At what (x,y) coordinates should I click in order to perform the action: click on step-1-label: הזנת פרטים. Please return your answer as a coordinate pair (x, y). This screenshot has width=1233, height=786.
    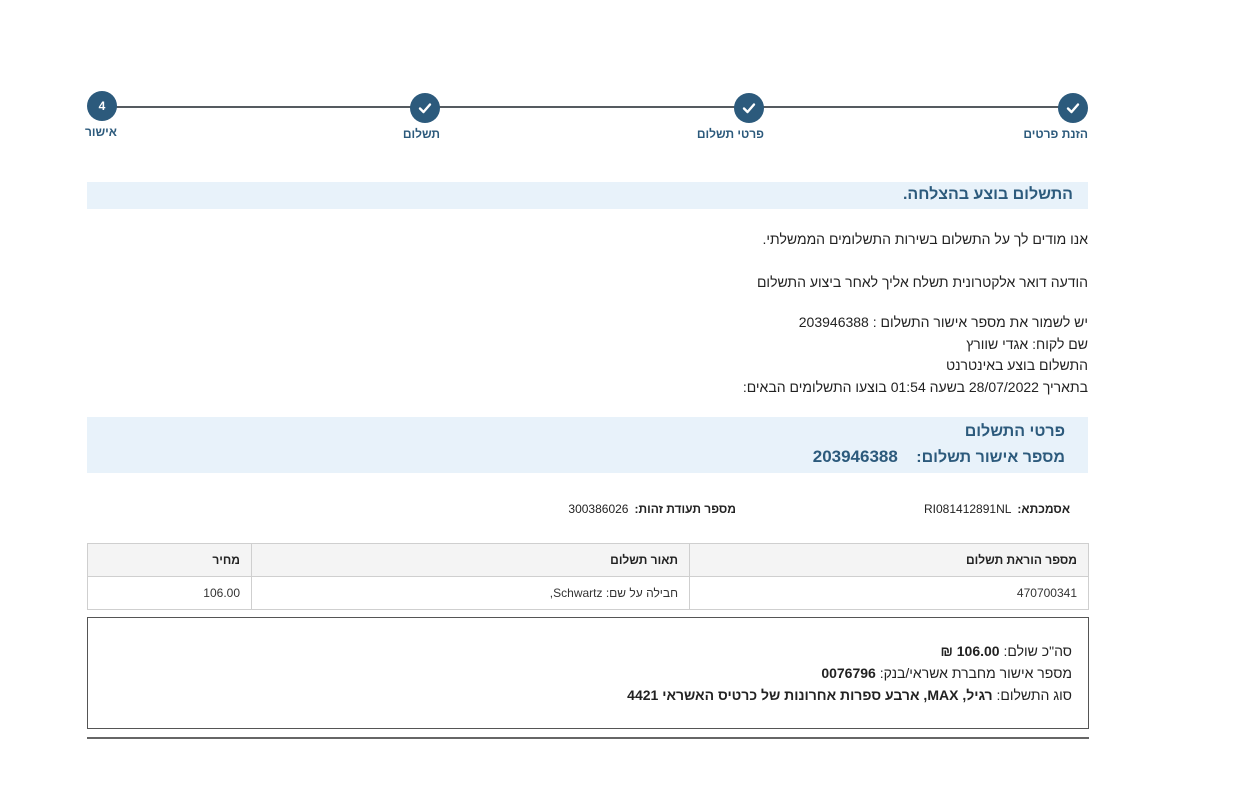
    Looking at the image, I should click on (1055, 134).